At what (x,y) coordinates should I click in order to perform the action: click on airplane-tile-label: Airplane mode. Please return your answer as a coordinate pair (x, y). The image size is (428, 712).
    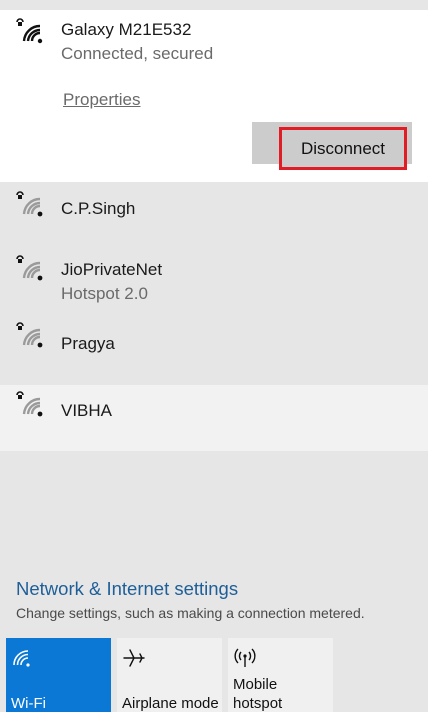
    Looking at the image, I should click on (170, 703).